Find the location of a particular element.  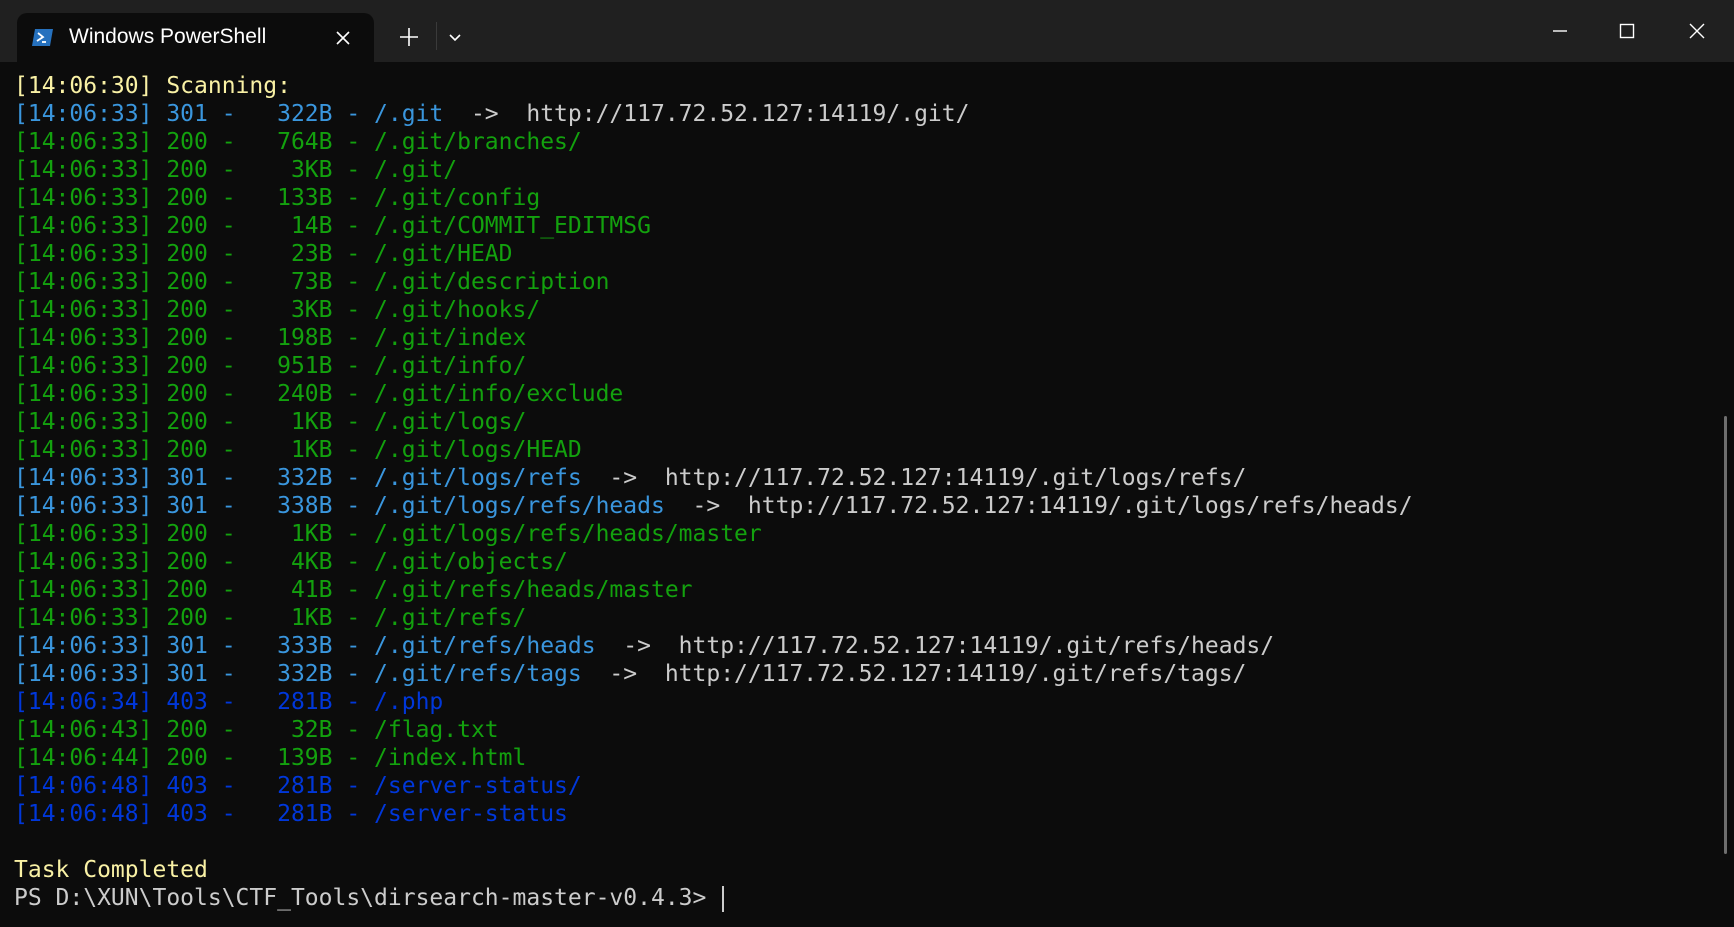

minimize-icon is located at coordinates (1560, 31).